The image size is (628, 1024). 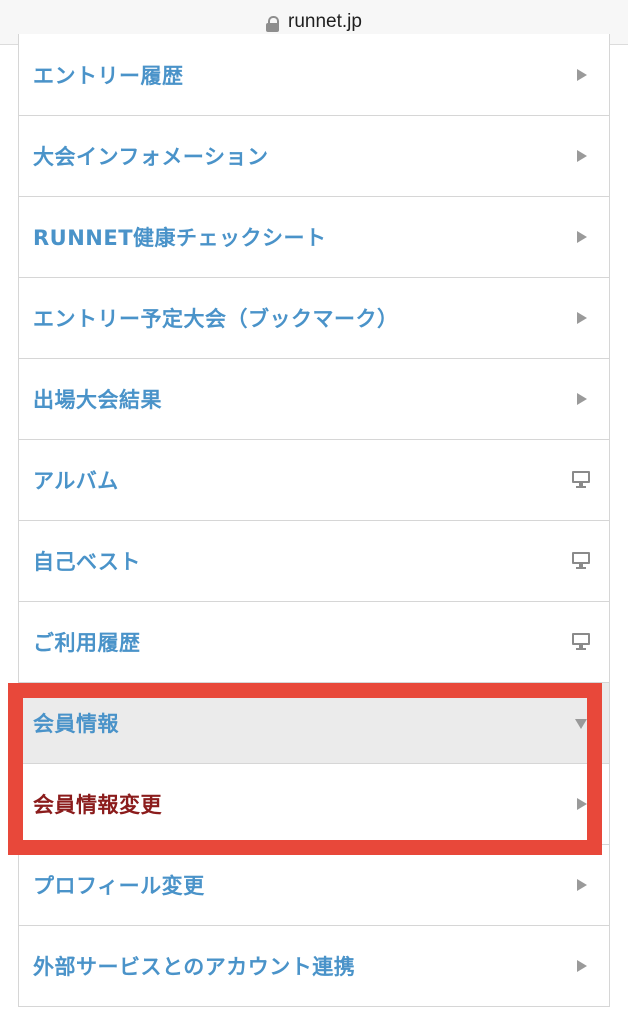 What do you see at coordinates (314, 642) in the screenshot?
I see `menu-item-usage-history: ご利用履歴` at bounding box center [314, 642].